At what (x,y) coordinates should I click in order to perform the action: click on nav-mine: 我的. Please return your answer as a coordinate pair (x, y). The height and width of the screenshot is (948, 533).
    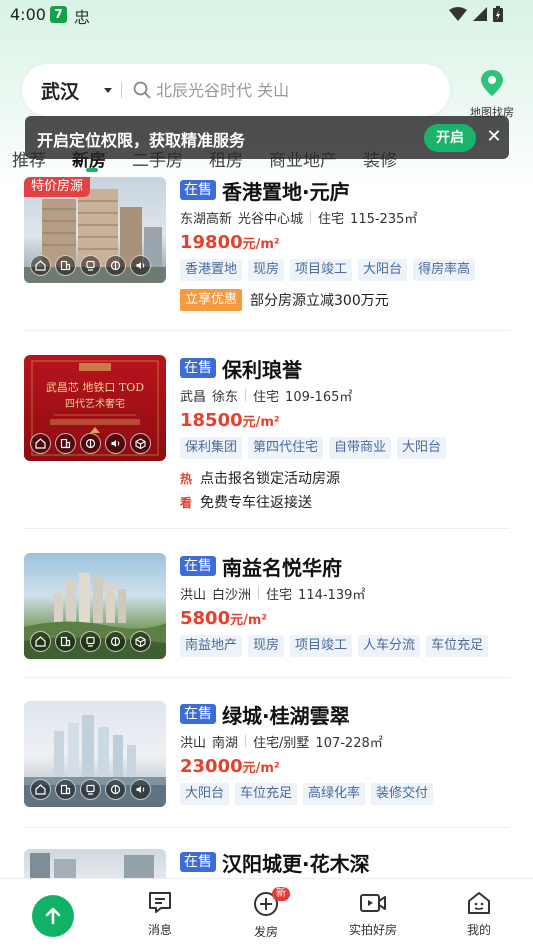
    Looking at the image, I should click on (479, 914).